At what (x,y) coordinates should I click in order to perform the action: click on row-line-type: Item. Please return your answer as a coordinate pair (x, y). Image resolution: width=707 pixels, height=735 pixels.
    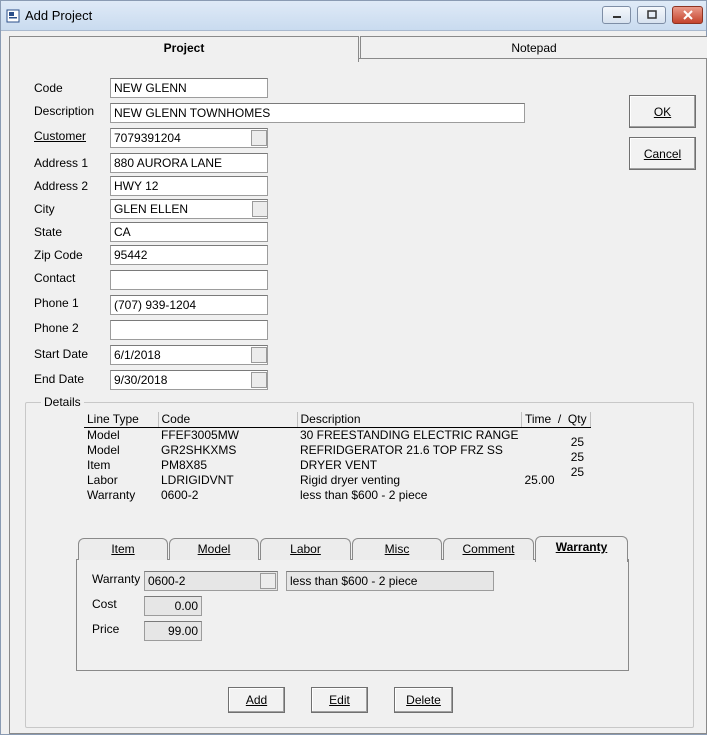
    Looking at the image, I should click on (99, 464).